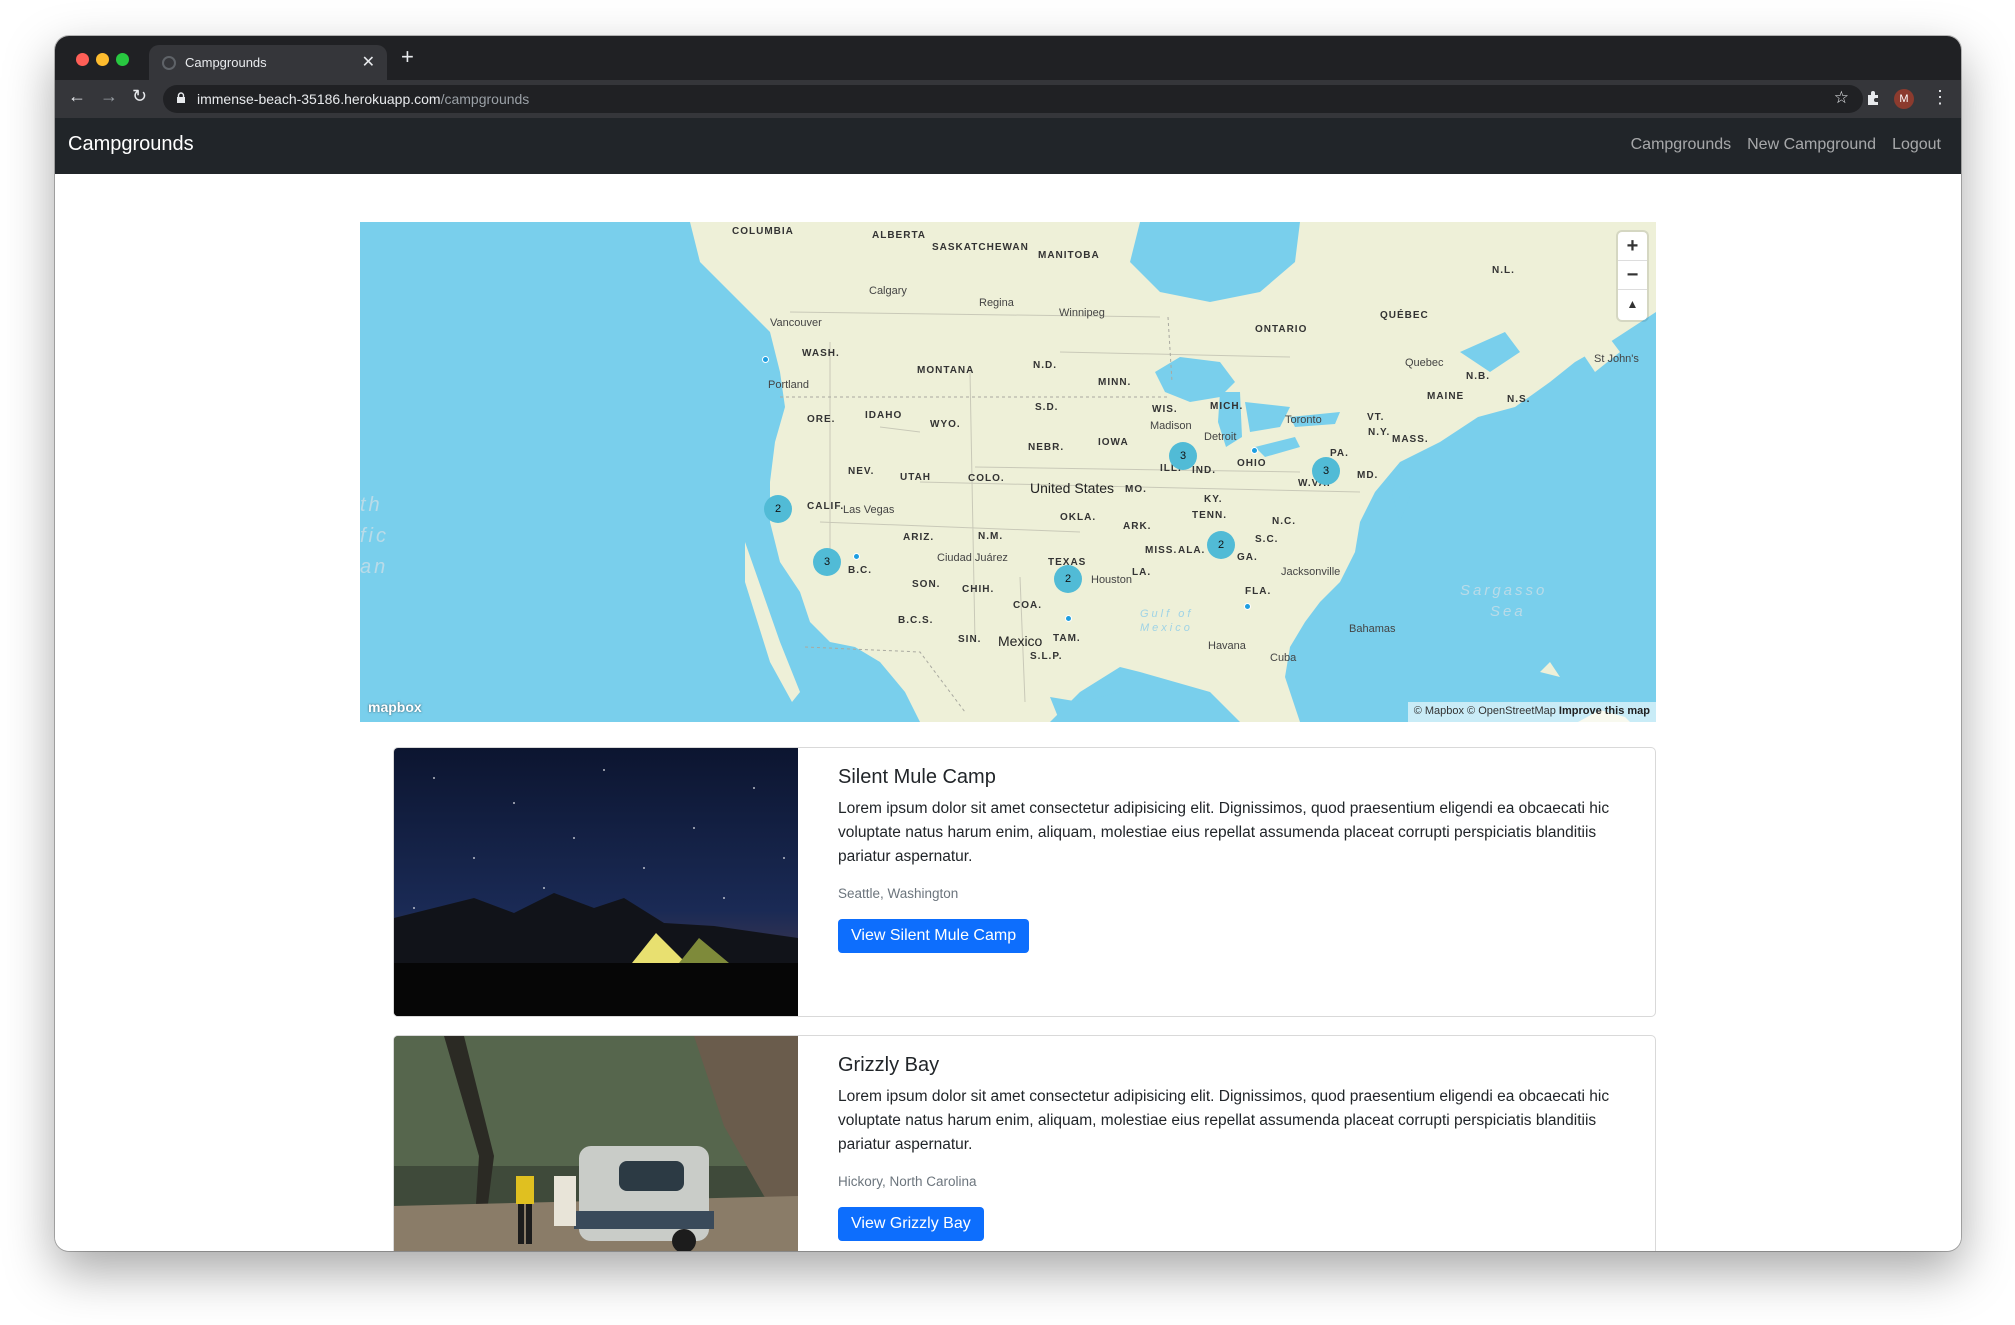  What do you see at coordinates (1874, 98) in the screenshot?
I see `extensions-puzzle-icon` at bounding box center [1874, 98].